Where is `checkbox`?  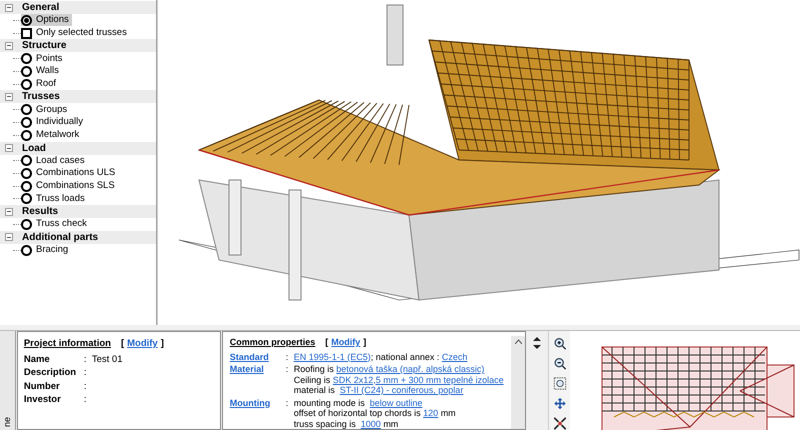 checkbox is located at coordinates (26, 33).